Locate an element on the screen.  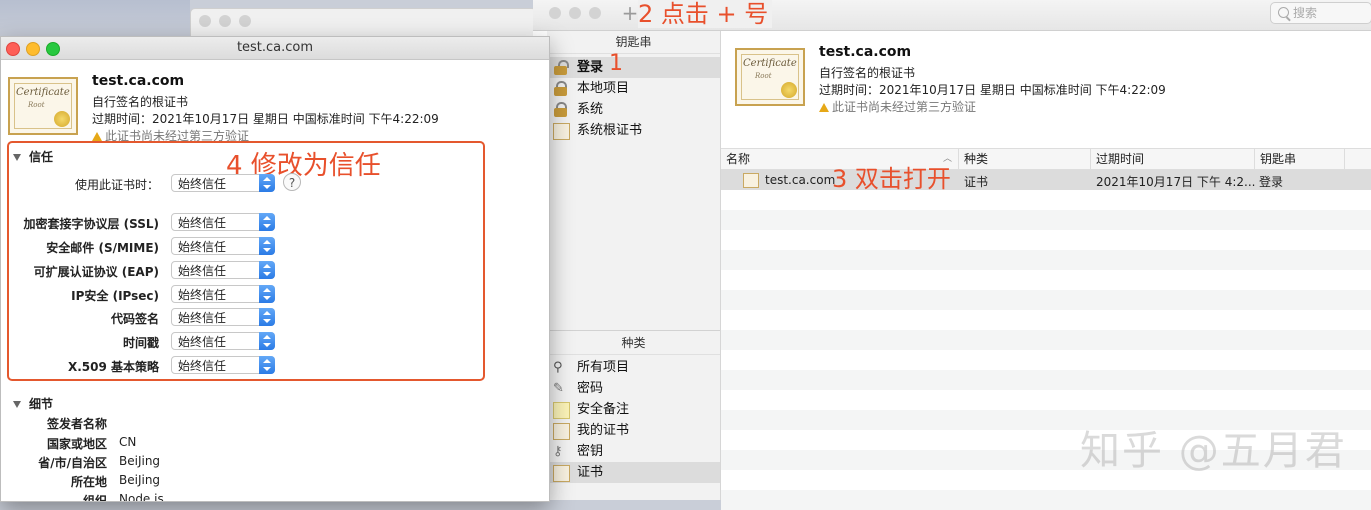
policy-label-ipsec: IP安全 (IPsec) is located at coordinates (115, 296).